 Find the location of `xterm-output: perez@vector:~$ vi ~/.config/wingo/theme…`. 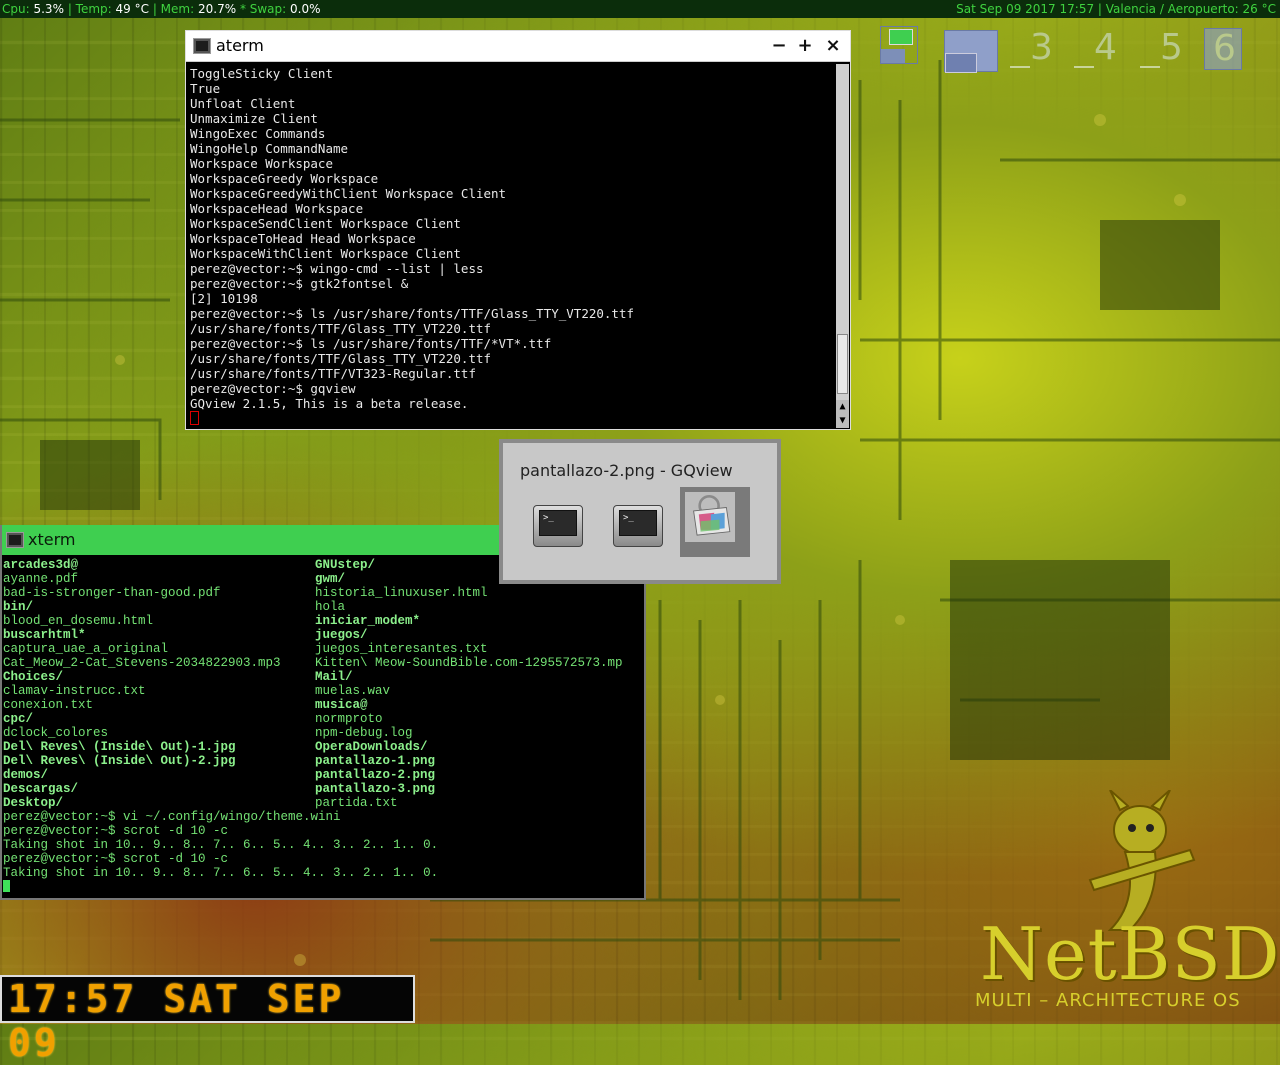

xterm-output: perez@vector:~$ vi ~/.config/wingo/theme… is located at coordinates (220, 852).